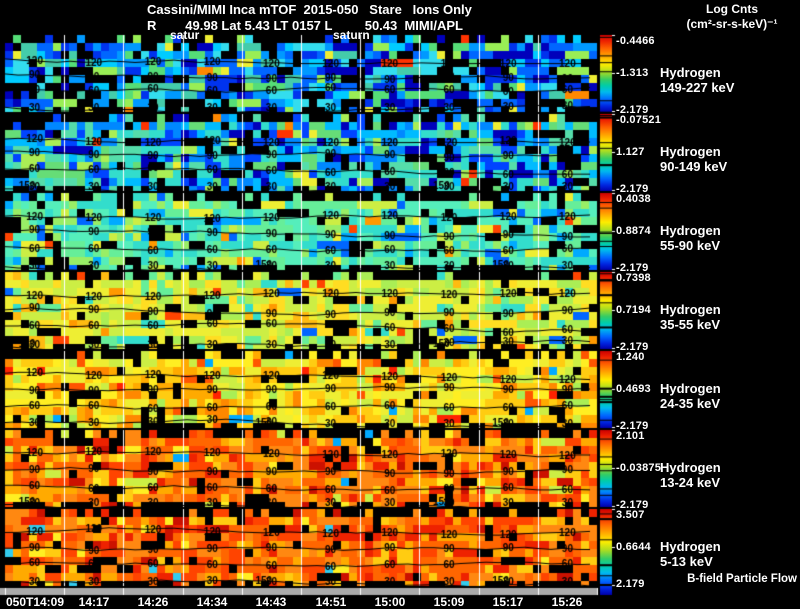 The height and width of the screenshot is (609, 800). Describe the element at coordinates (690, 72) in the screenshot. I see `panel-species-label-0: Hydrogen` at that location.